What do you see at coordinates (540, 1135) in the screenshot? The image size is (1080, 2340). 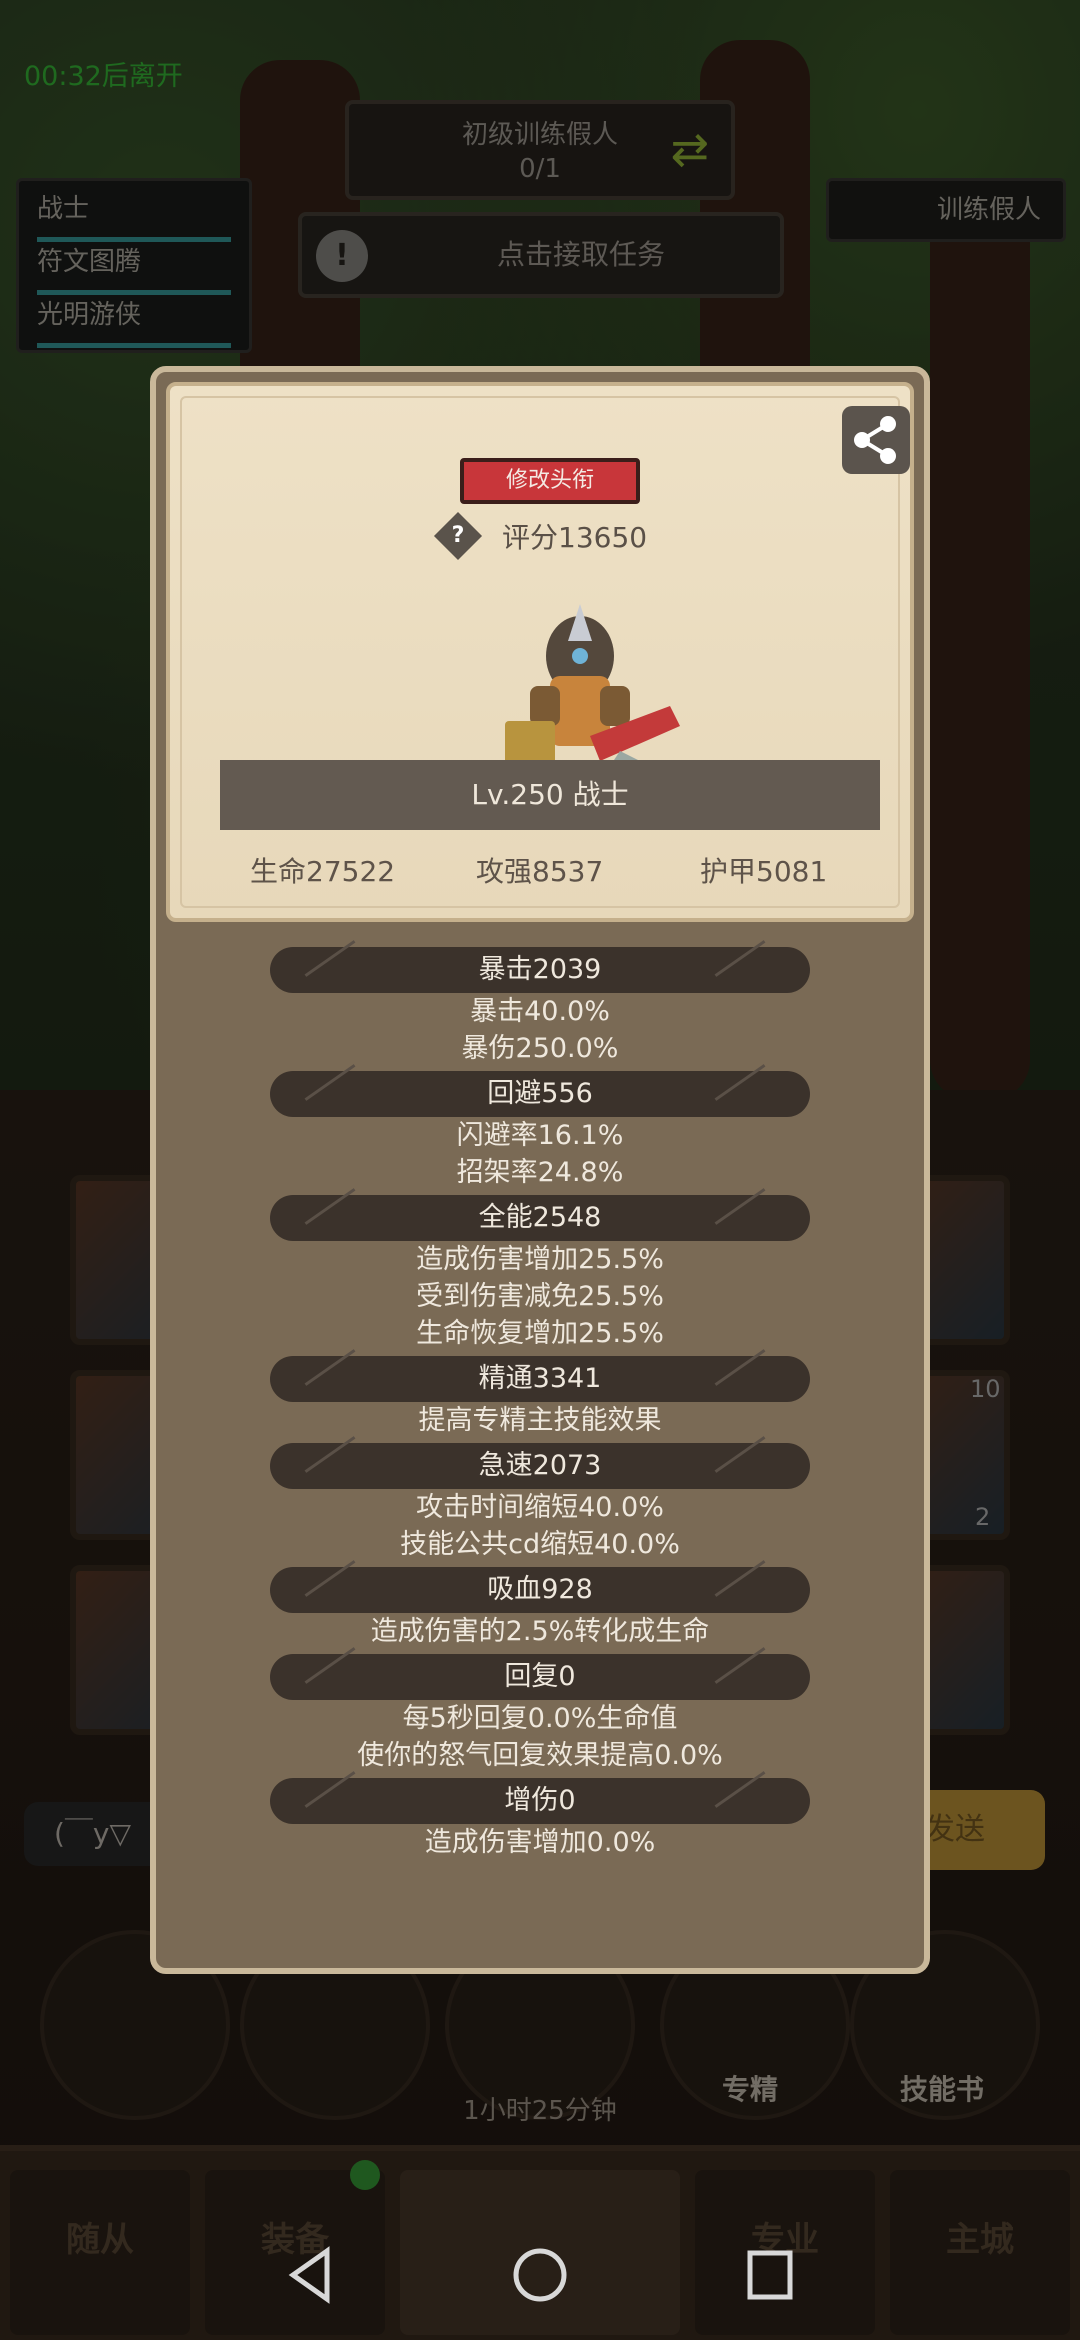 I see `stat-line: 闪避率16.1%` at bounding box center [540, 1135].